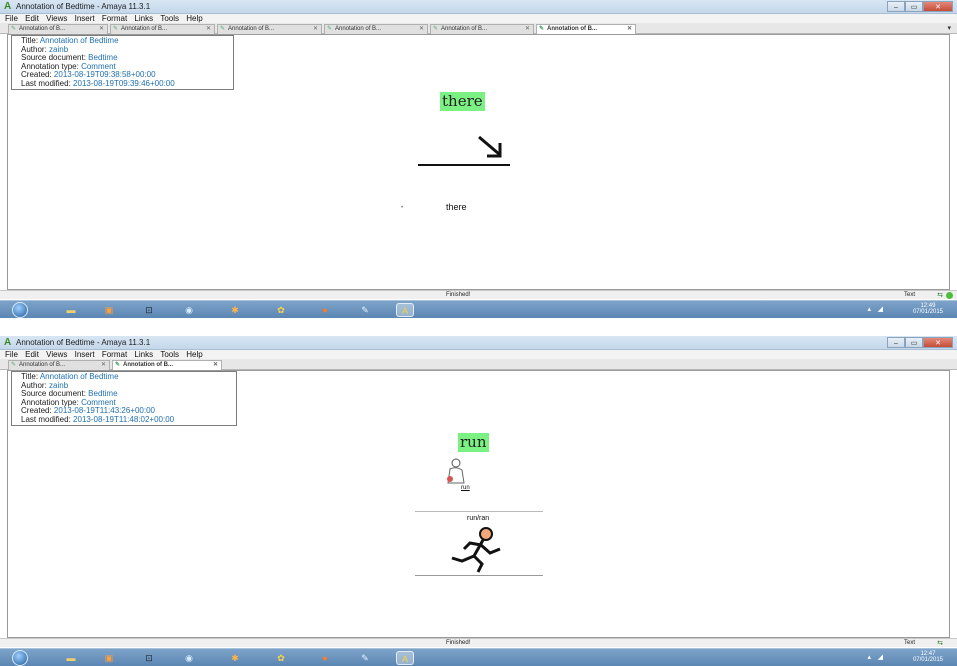 This screenshot has width=957, height=666. What do you see at coordinates (458, 643) in the screenshot?
I see `status-text: Finished!` at bounding box center [458, 643].